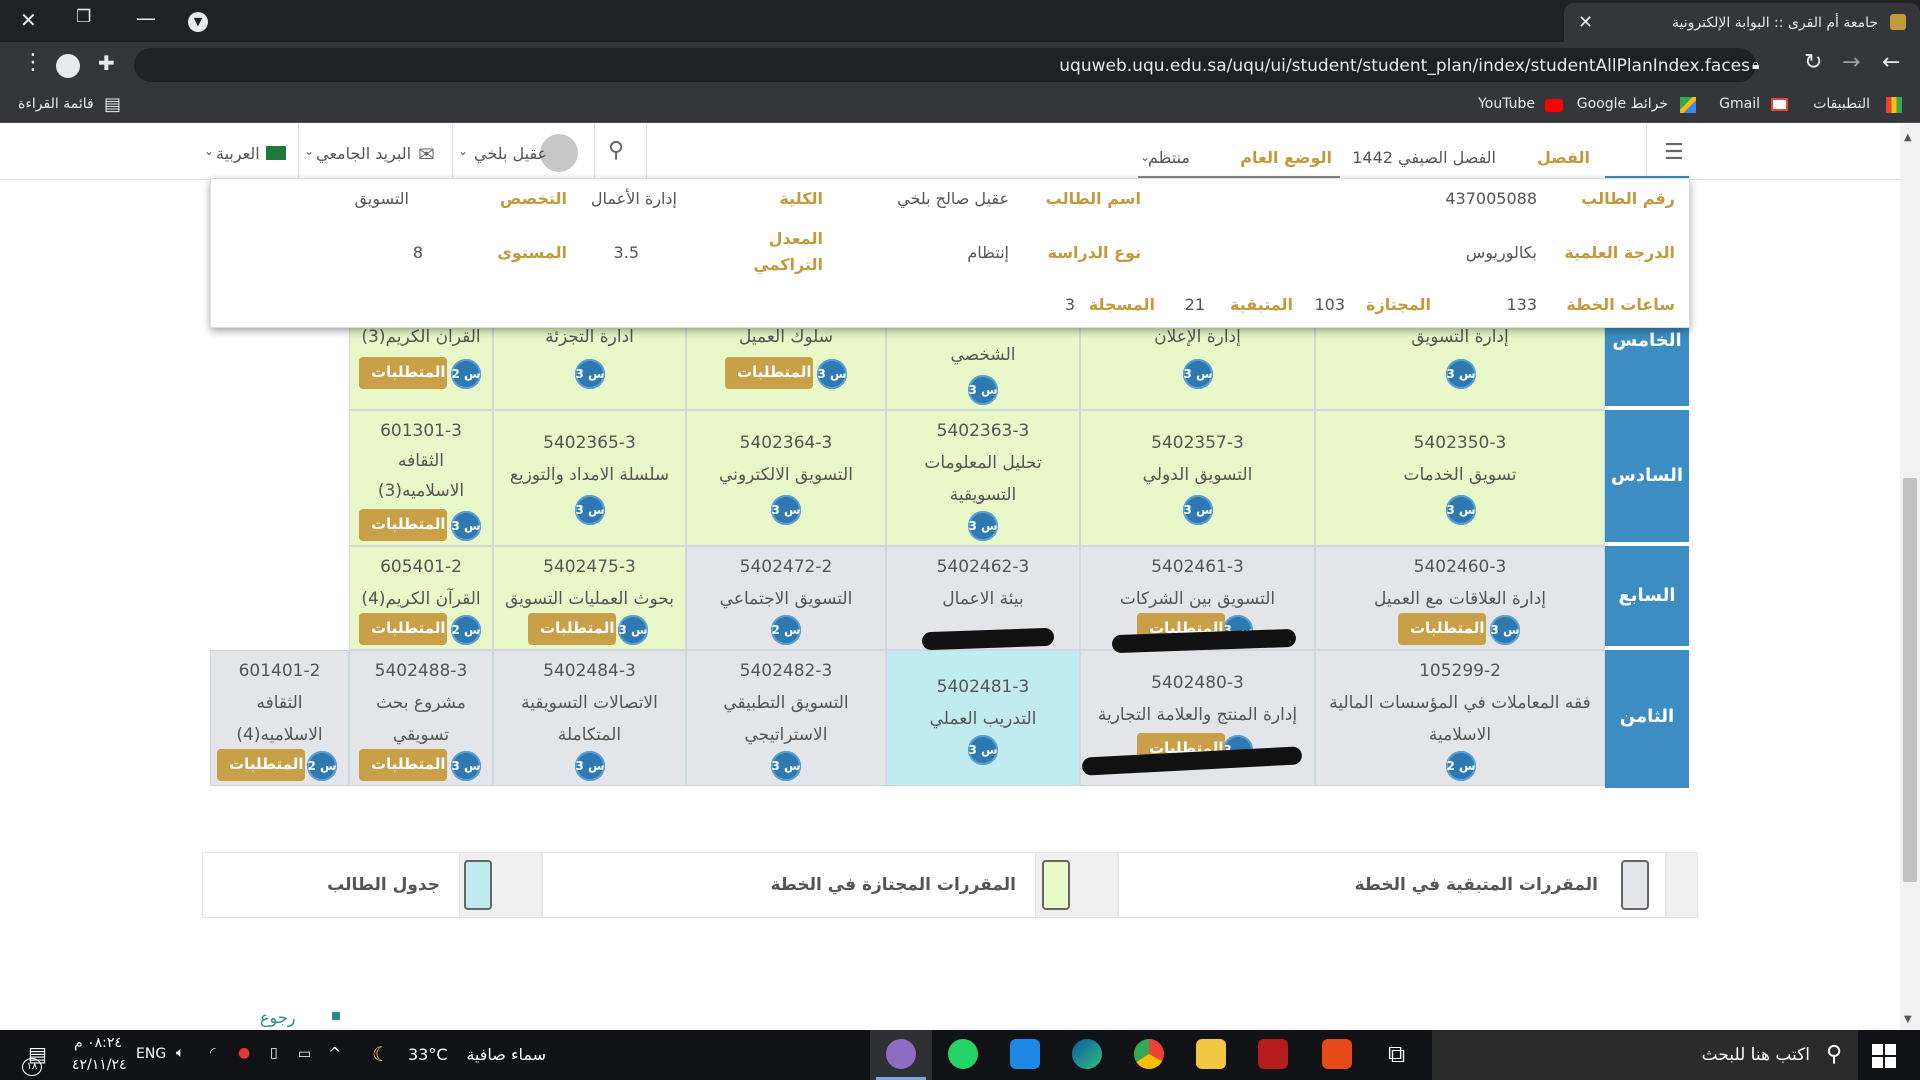 Image resolution: width=1920 pixels, height=1080 pixels. What do you see at coordinates (1145, 157) in the screenshot?
I see `status-chevron-icon: ⌄` at bounding box center [1145, 157].